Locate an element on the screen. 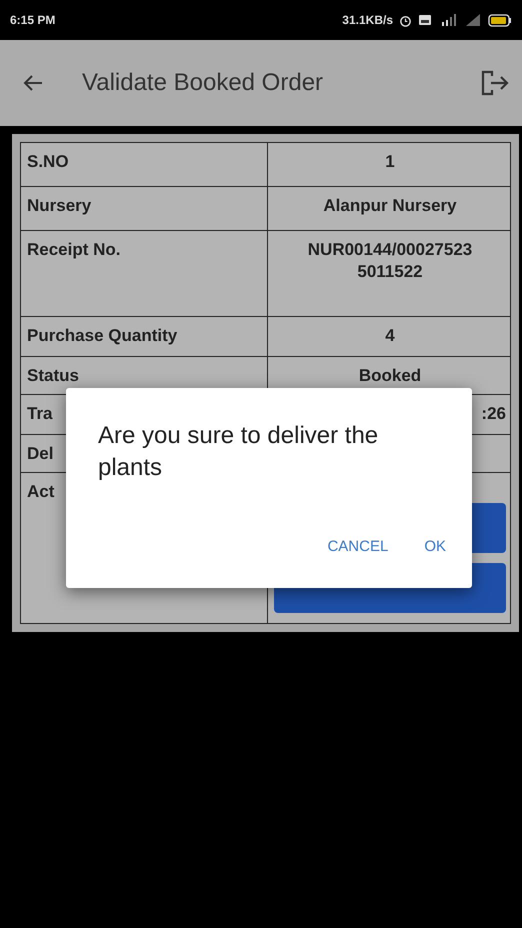  table-cell: Nursery is located at coordinates (59, 206).